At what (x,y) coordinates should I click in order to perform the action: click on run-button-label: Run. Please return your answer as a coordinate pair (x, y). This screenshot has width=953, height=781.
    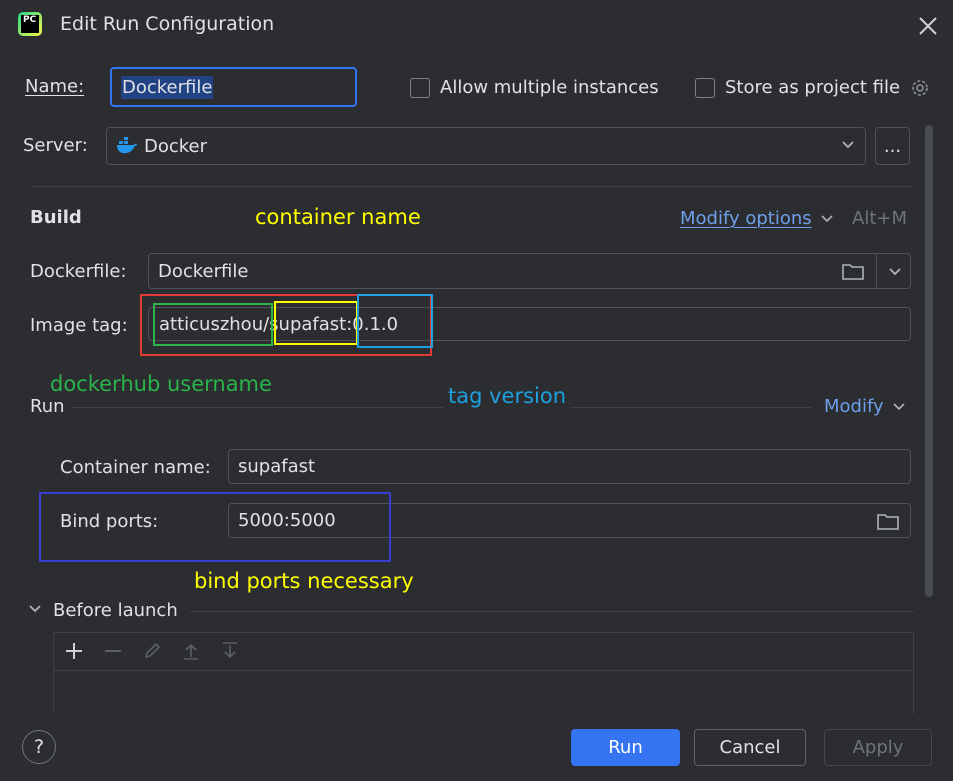
    Looking at the image, I should click on (625, 747).